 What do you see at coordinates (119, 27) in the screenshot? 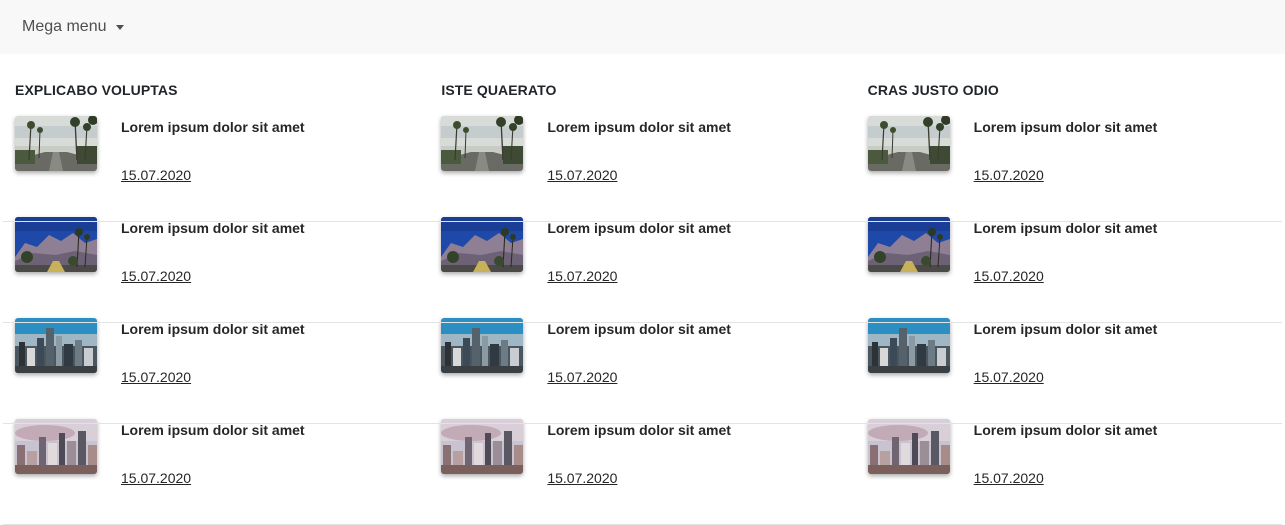
I see `caret-down-icon` at bounding box center [119, 27].